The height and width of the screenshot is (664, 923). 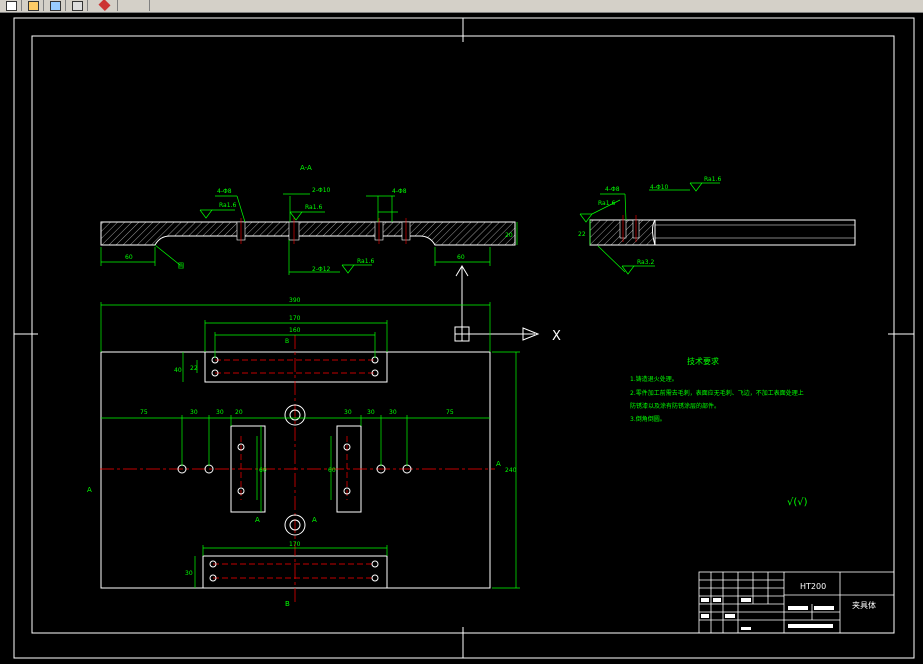 I want to click on dim-right-slot-height: 60, so click(x=332, y=470).